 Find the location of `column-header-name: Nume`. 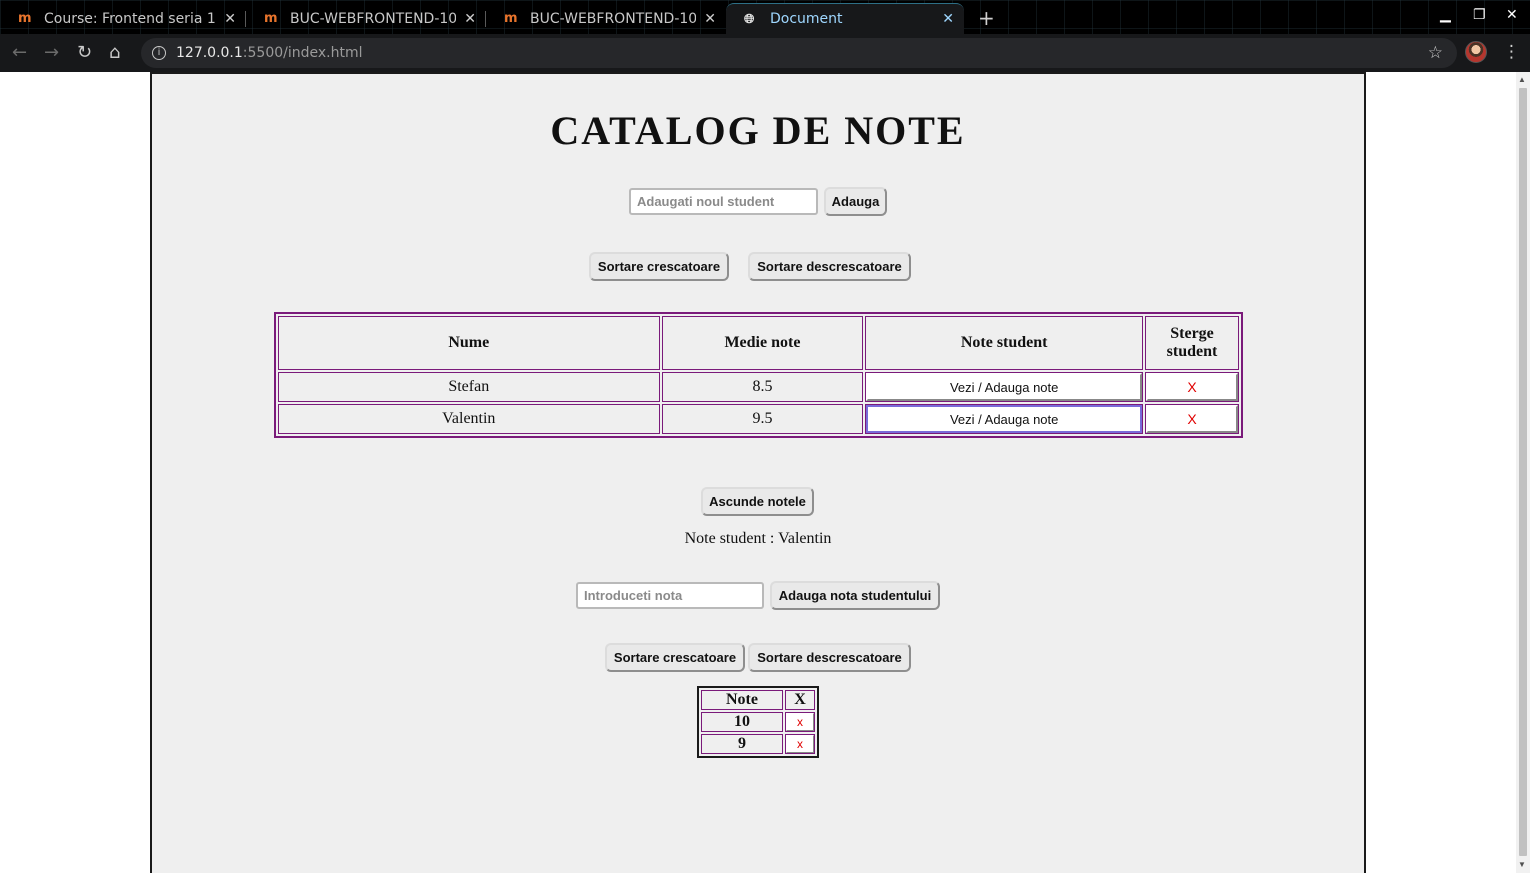

column-header-name: Nume is located at coordinates (469, 343).